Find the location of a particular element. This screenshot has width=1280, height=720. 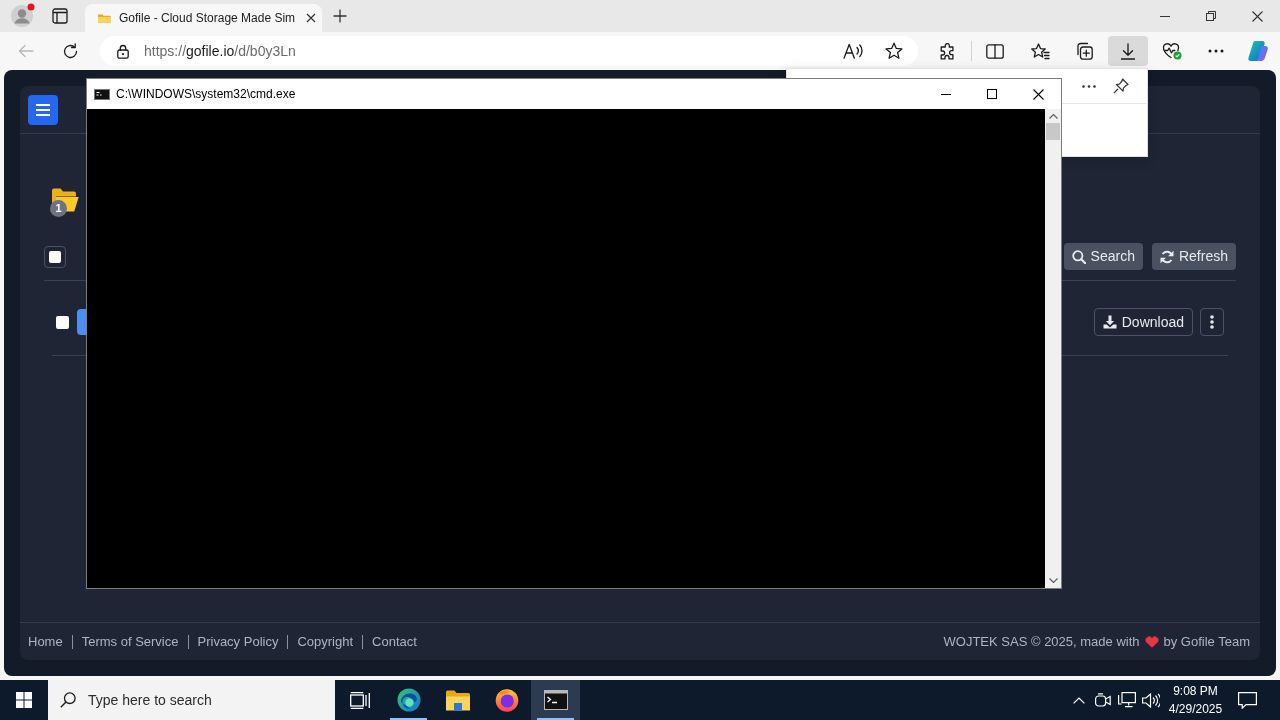

downloads-button is located at coordinates (1128, 51).